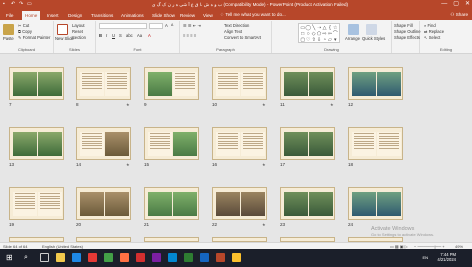 This screenshot has height=267, width=472. I want to click on grow-font-button: A, so click(166, 25).